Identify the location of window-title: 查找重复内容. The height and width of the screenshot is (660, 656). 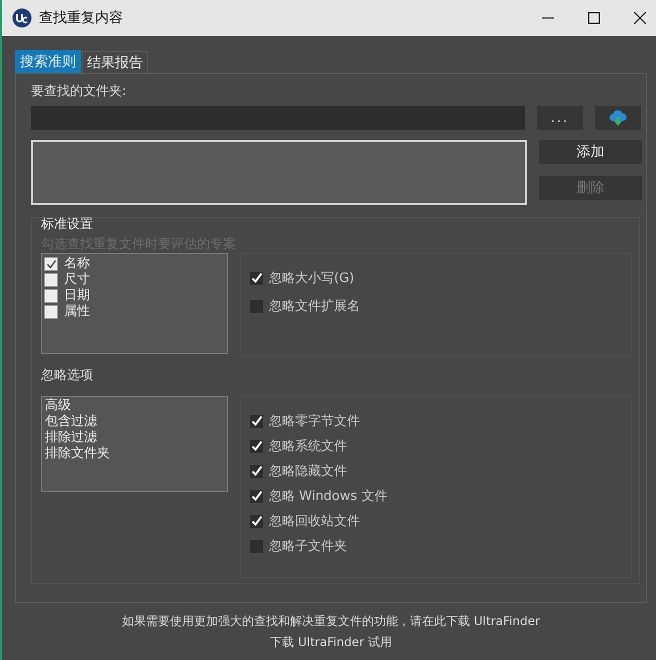
(81, 18).